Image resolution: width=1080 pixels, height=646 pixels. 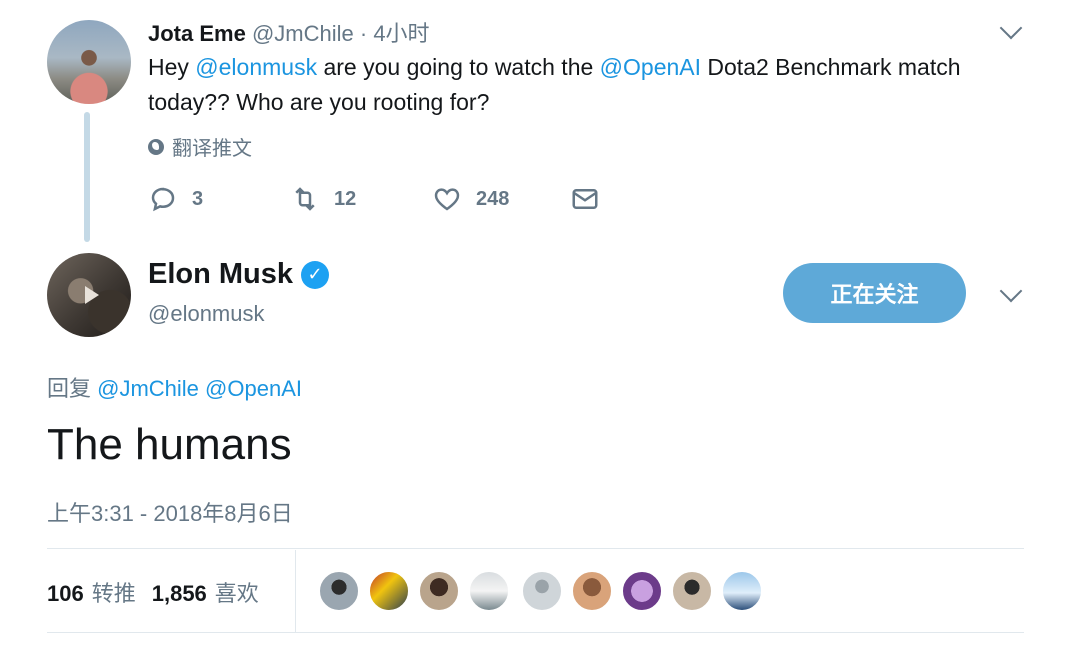 What do you see at coordinates (493, 198) in the screenshot?
I see `like-count: 248` at bounding box center [493, 198].